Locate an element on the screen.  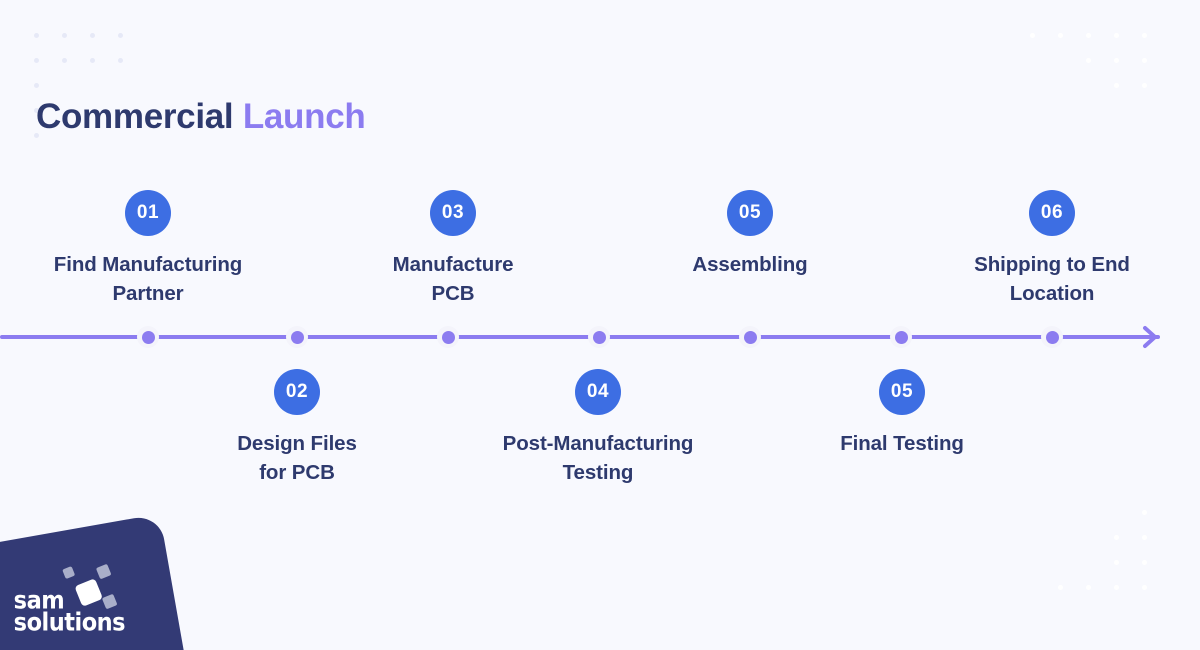
logo-wordmark: sam solutions is located at coordinates (69, 611).